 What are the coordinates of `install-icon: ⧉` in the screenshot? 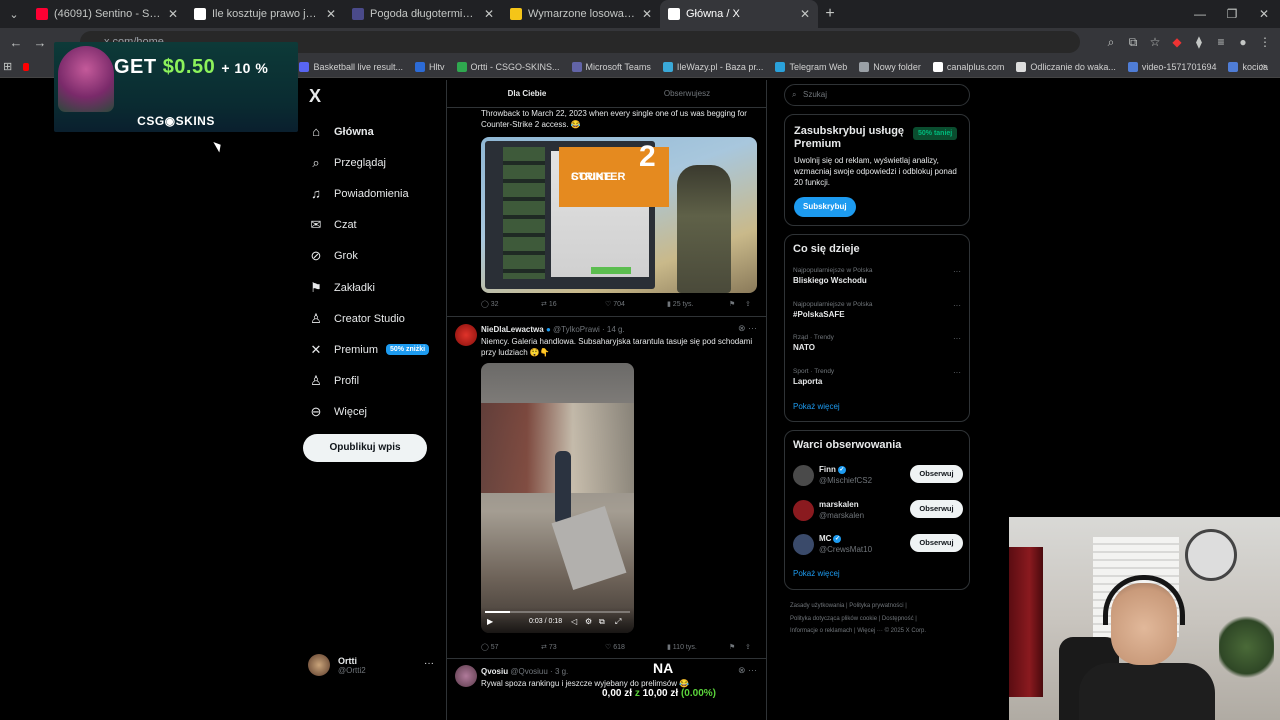 It's located at (1133, 42).